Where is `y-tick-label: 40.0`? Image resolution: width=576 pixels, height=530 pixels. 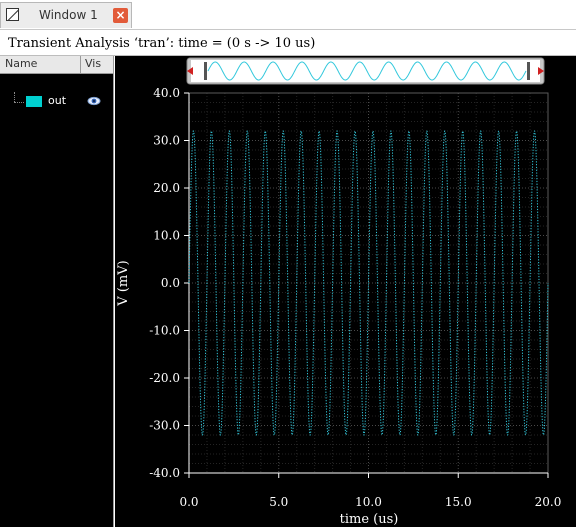
y-tick-label: 40.0 is located at coordinates (166, 93).